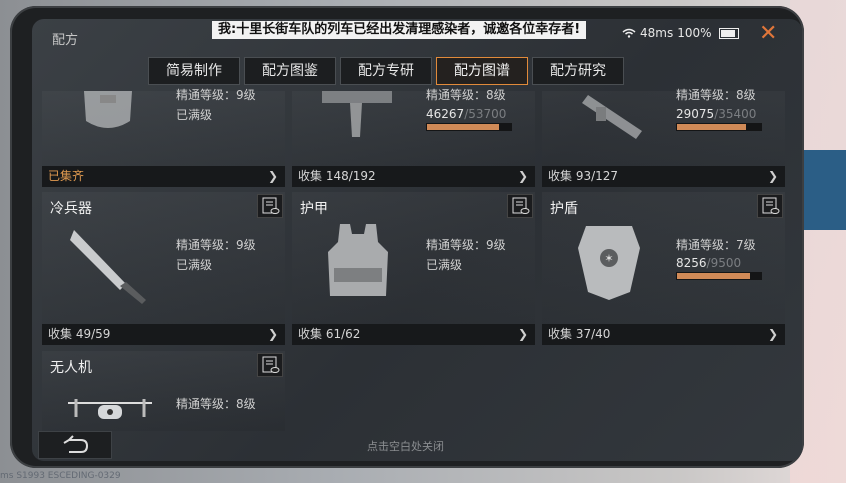 This screenshot has height=483, width=846. I want to click on armor-vest-icon, so click(358, 260).